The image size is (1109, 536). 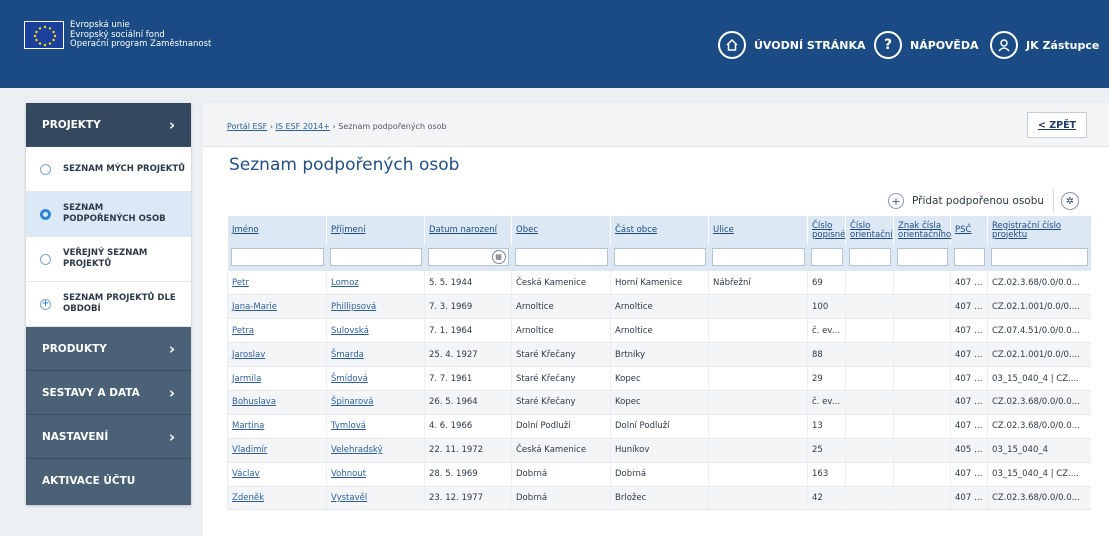 I want to click on column-header: Obec, so click(x=561, y=230).